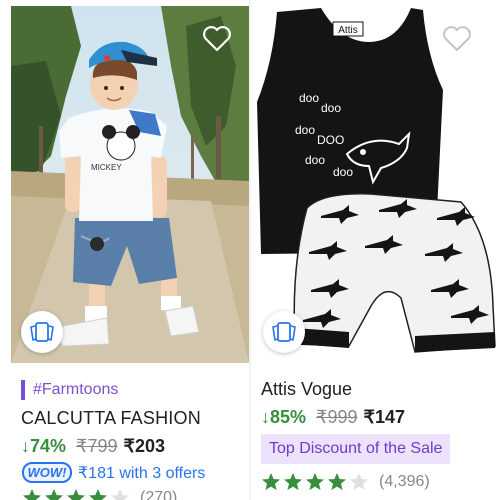 The height and width of the screenshot is (500, 500). Describe the element at coordinates (44, 446) in the screenshot. I see `discount-percent: ↓74%` at that location.